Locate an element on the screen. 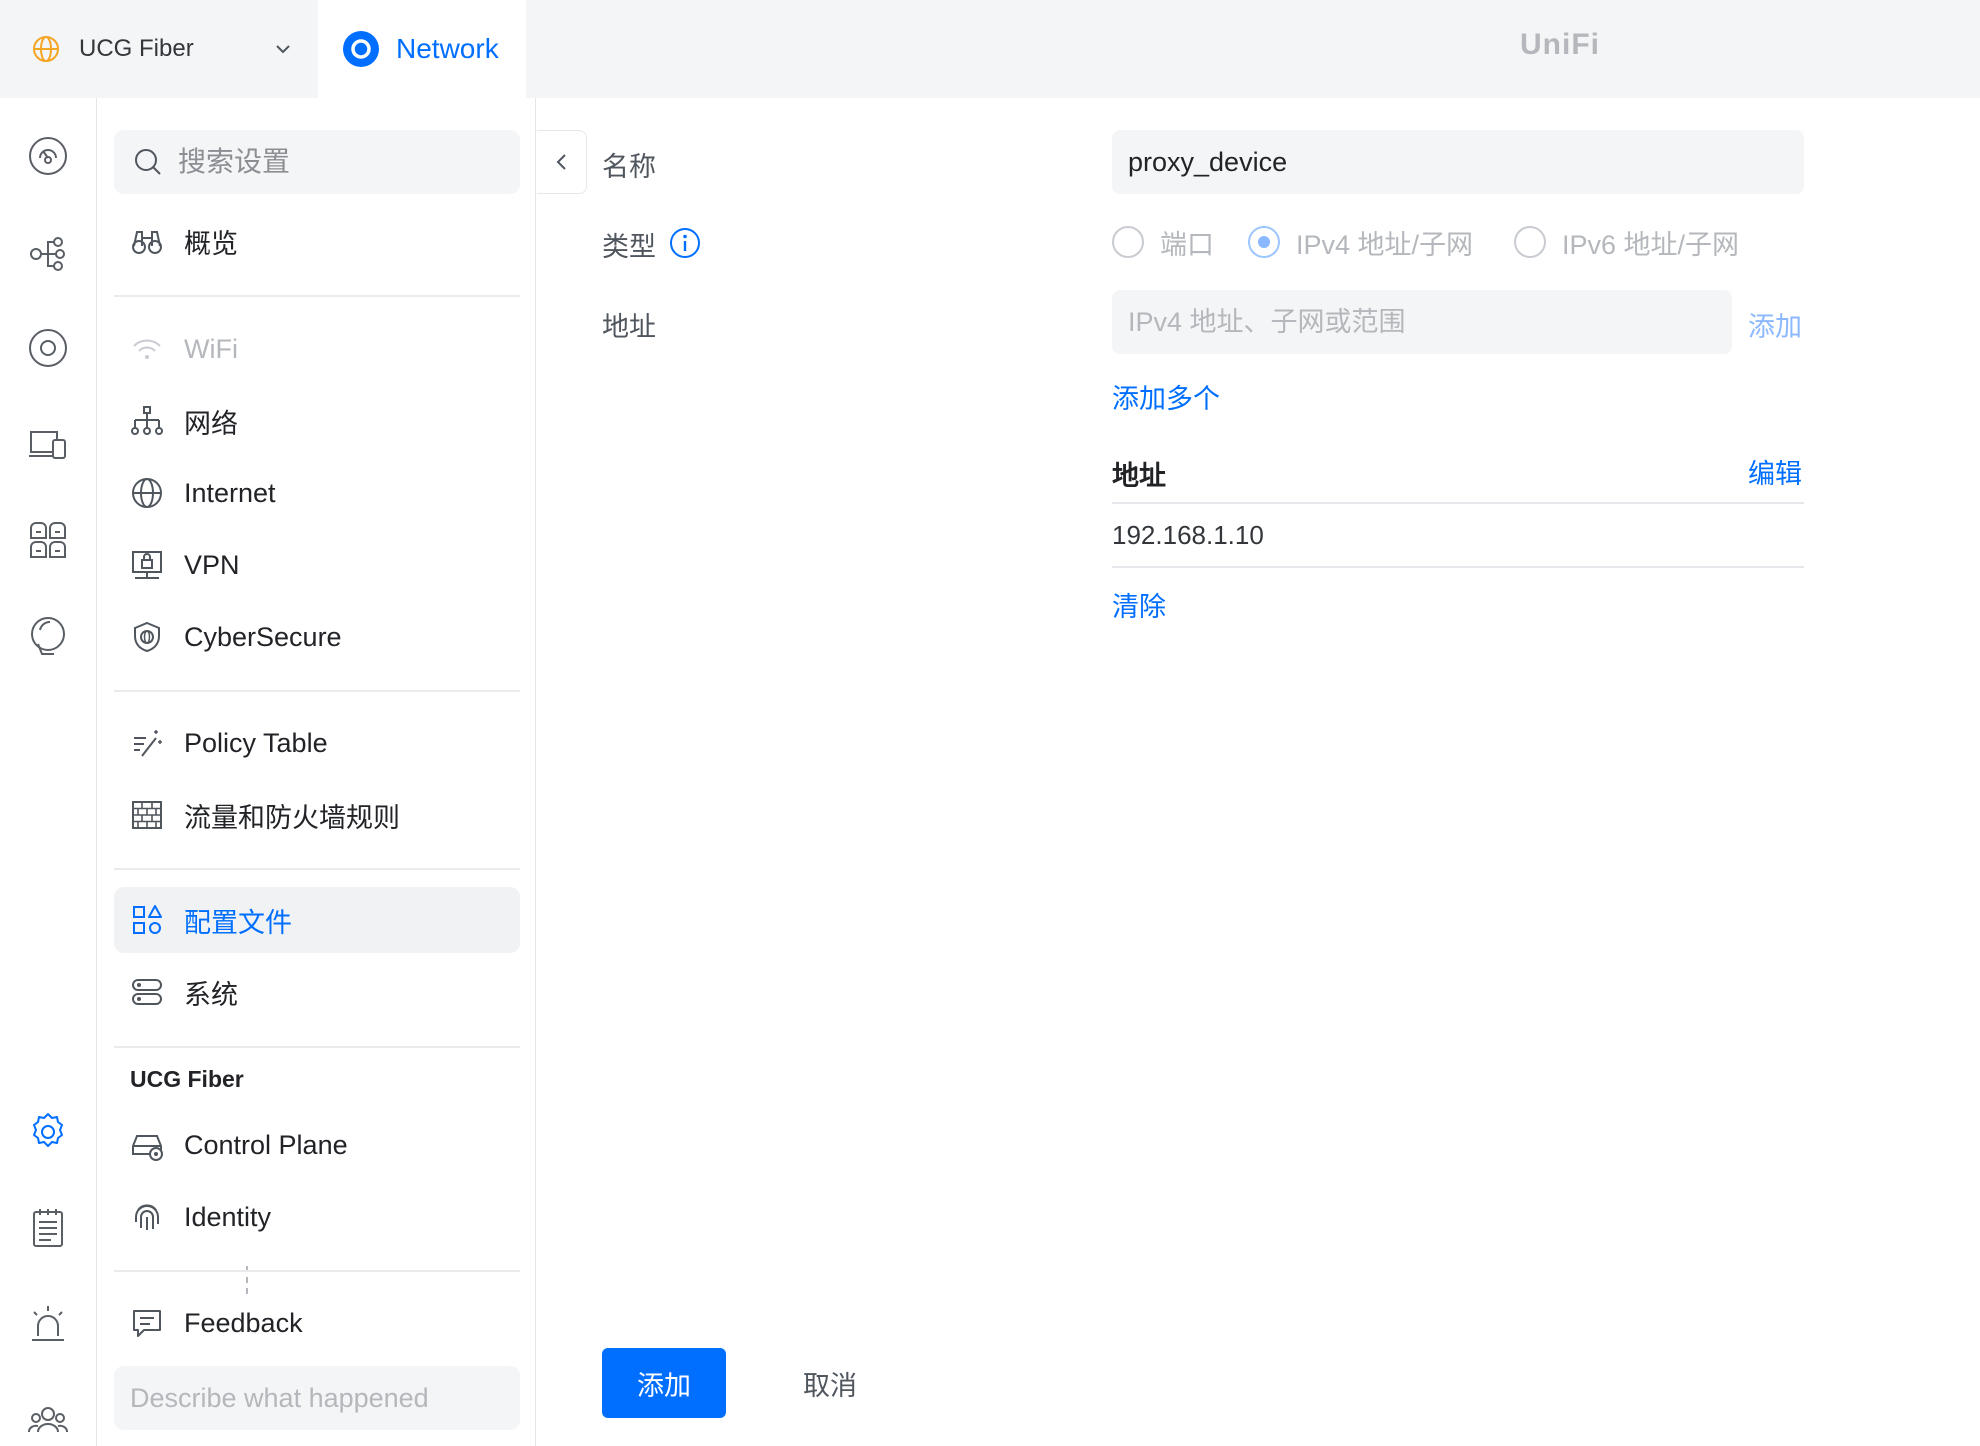  site-switcher: UCG Fiber is located at coordinates (158, 49).